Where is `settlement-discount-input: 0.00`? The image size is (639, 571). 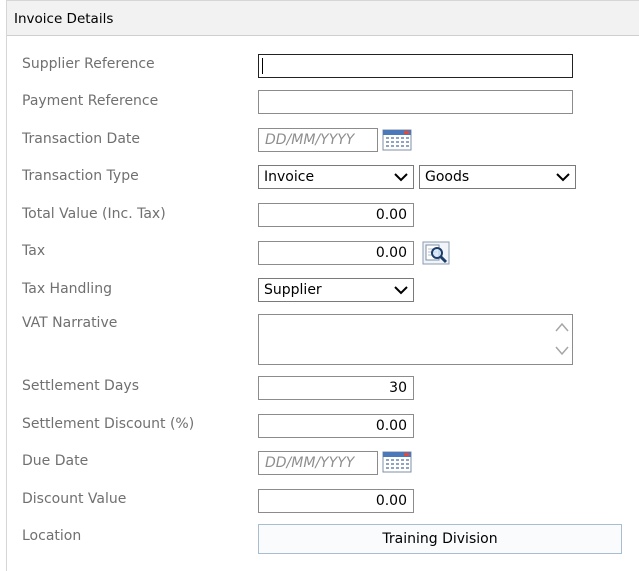
settlement-discount-input: 0.00 is located at coordinates (336, 426).